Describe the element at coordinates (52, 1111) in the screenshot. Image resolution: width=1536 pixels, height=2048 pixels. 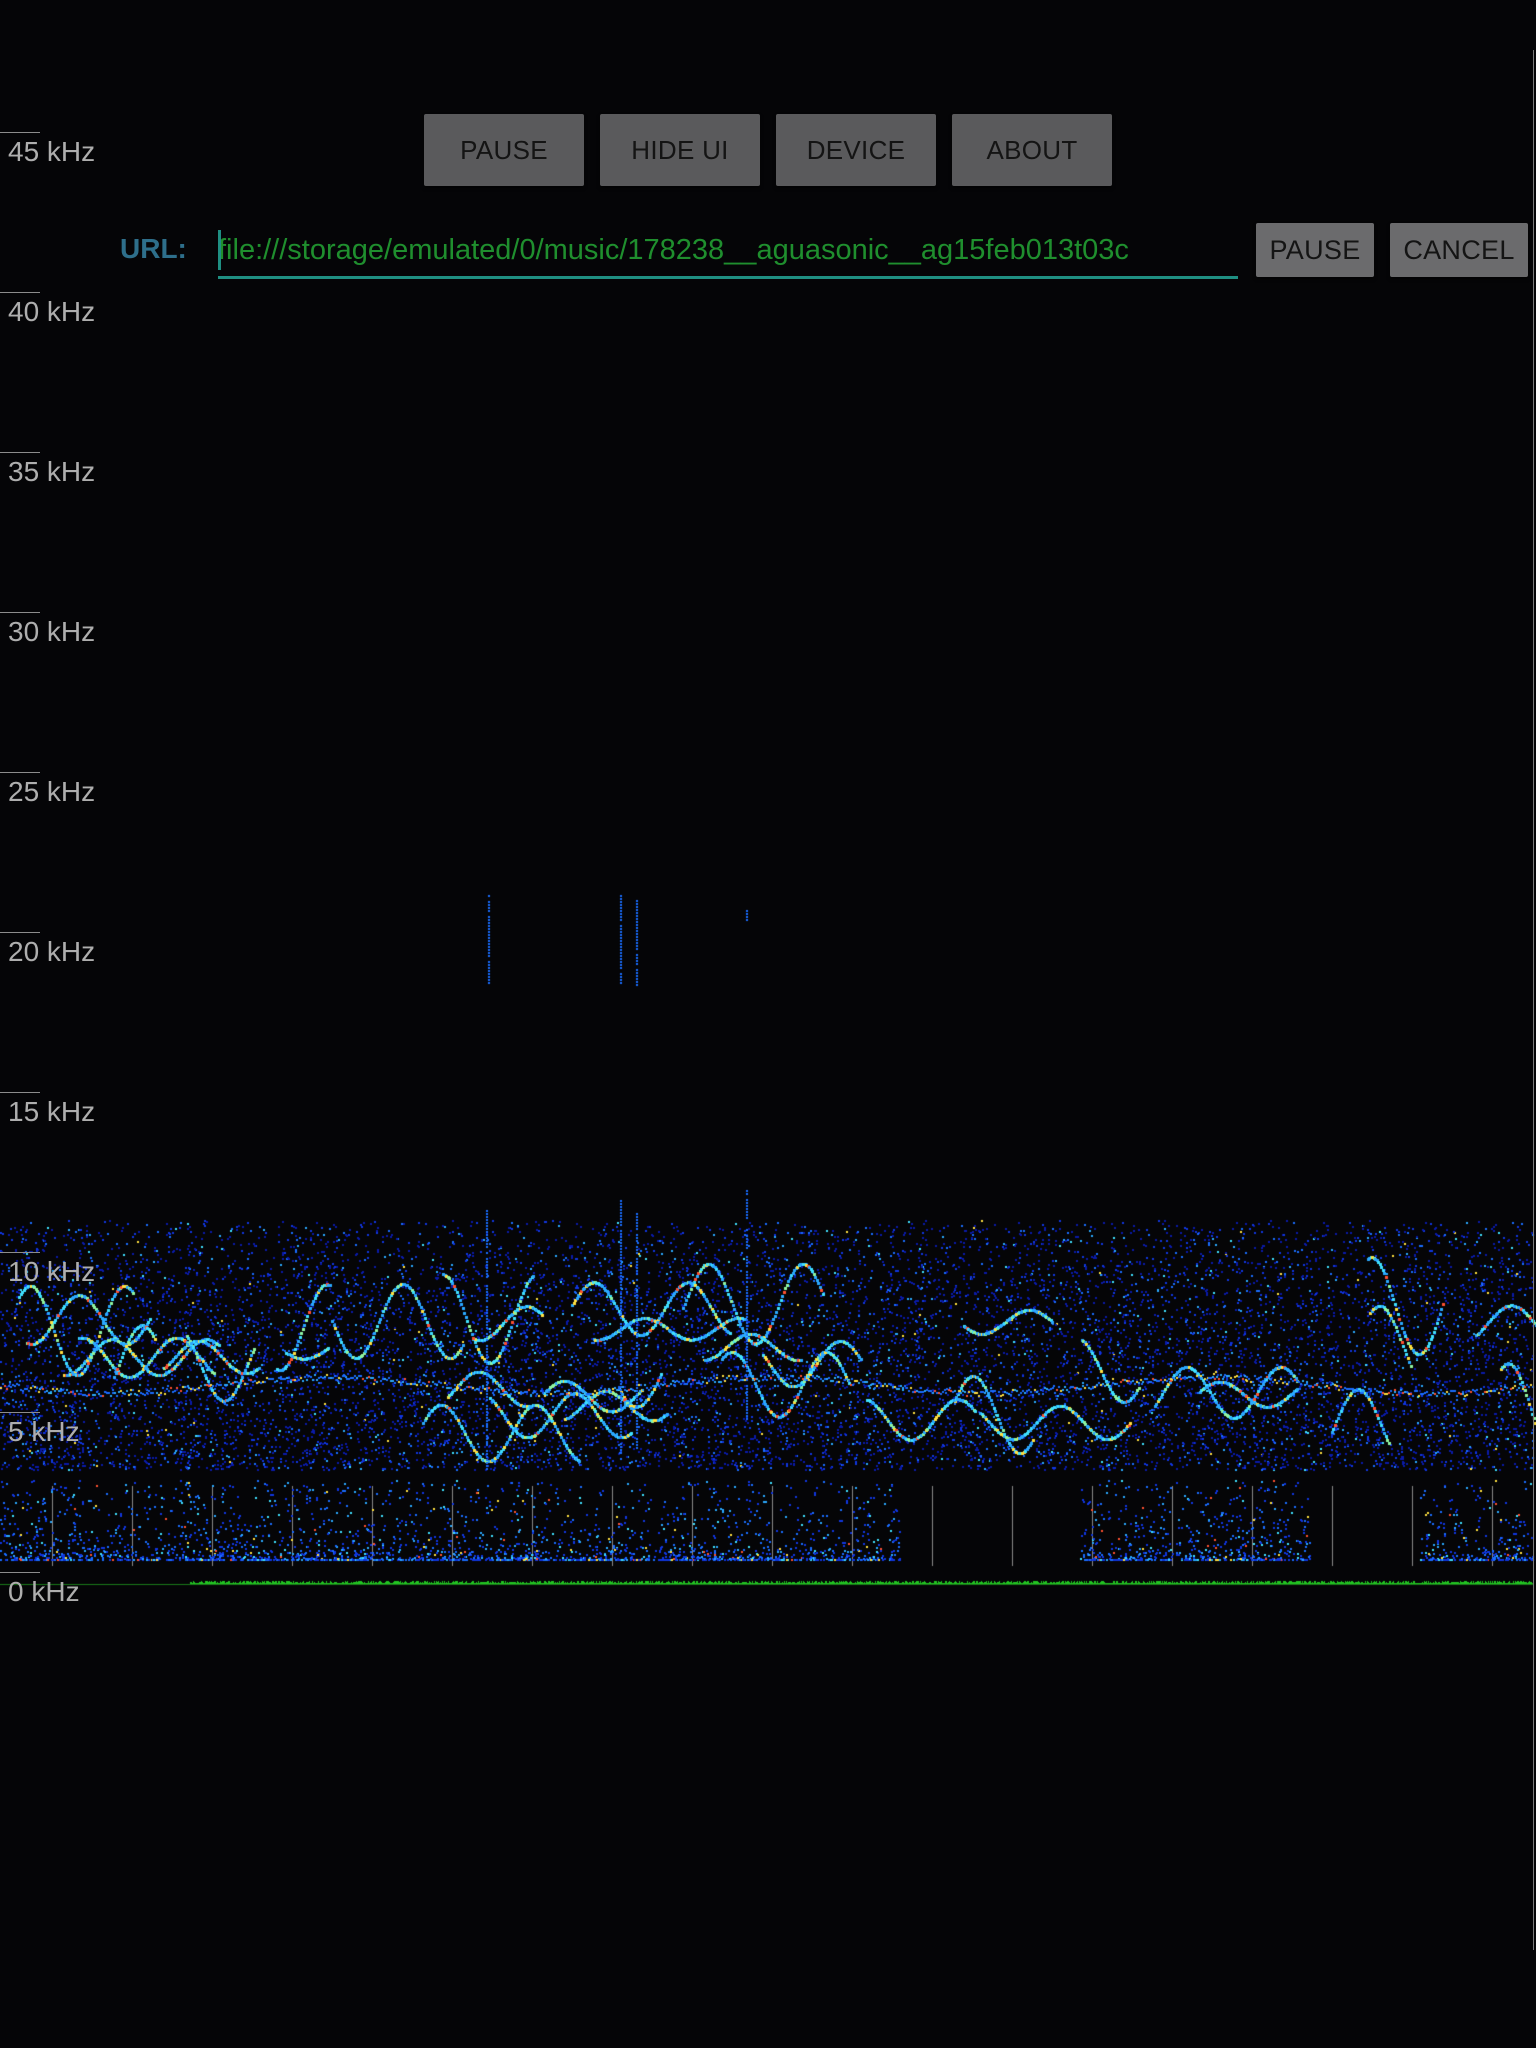
I see `freq-label-15khz: 15 kHz` at that location.